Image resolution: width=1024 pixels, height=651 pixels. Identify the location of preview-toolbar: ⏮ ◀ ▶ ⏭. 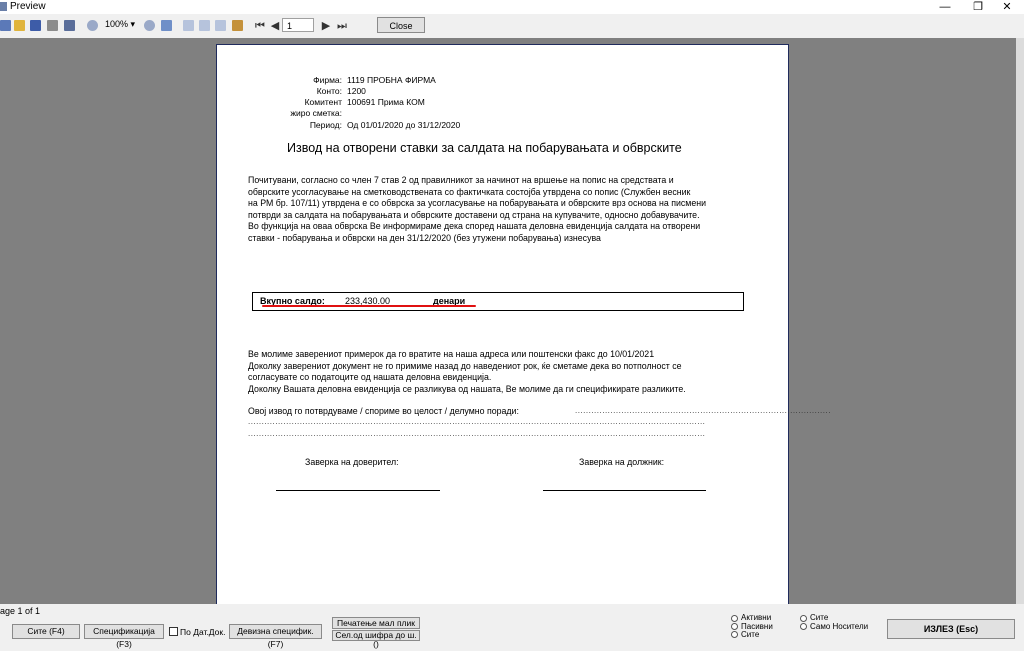
(512, 26).